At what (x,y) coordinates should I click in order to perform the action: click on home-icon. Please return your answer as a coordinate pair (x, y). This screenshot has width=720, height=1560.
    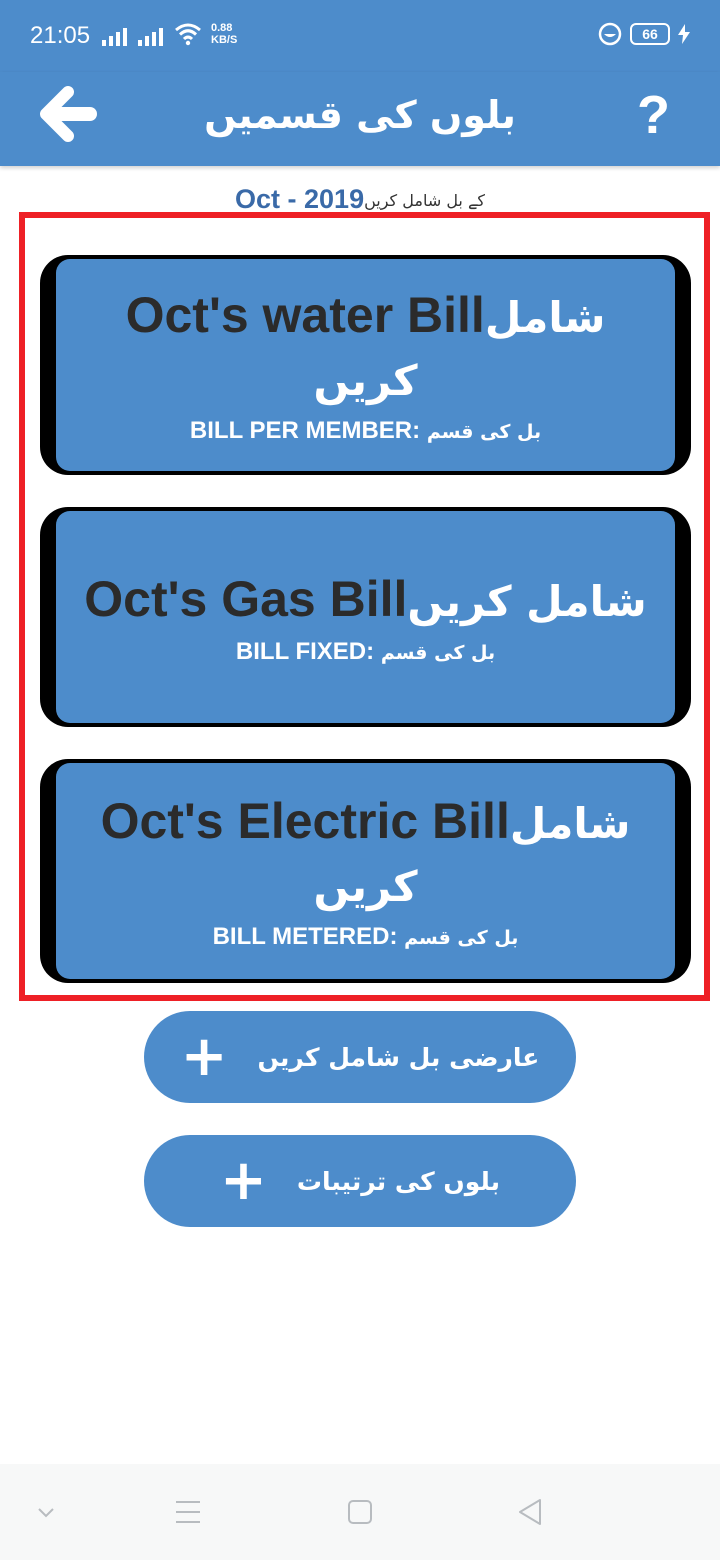
    Looking at the image, I should click on (360, 1512).